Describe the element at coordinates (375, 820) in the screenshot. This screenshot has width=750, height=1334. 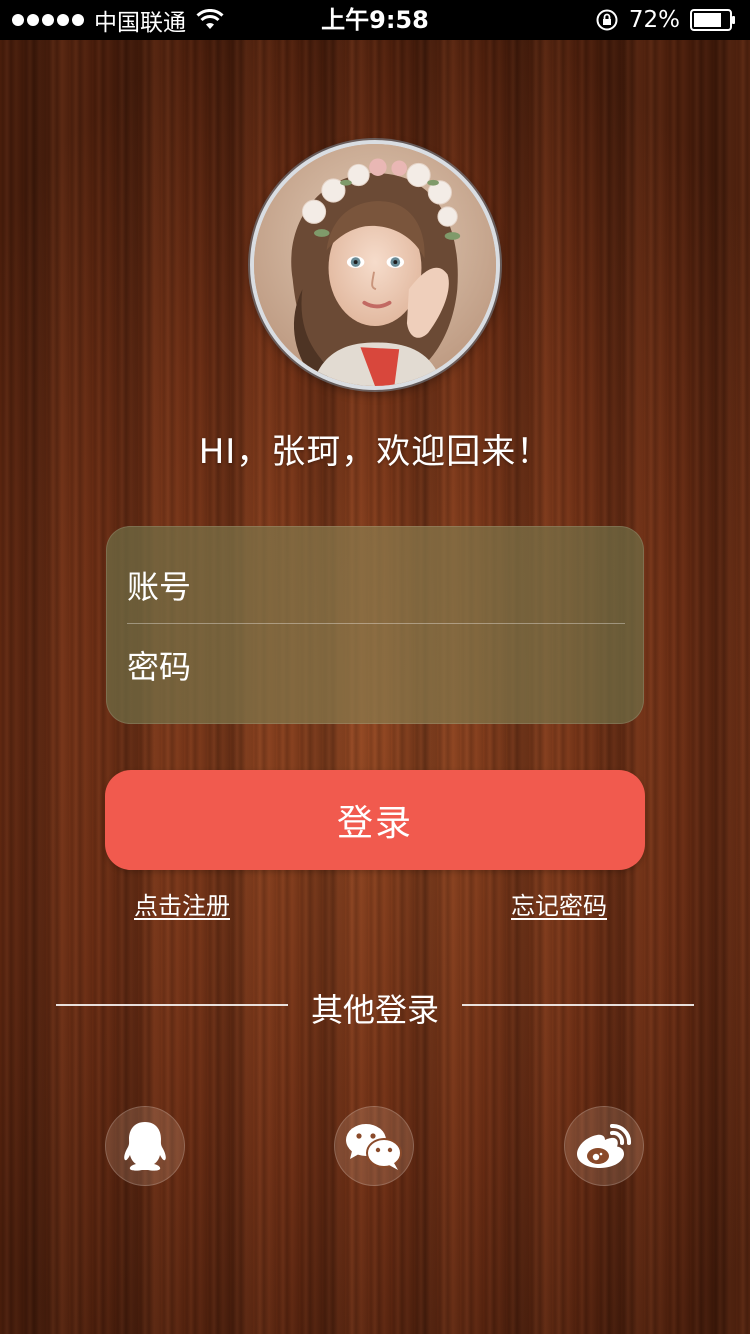
I see `login-button: 登录` at that location.